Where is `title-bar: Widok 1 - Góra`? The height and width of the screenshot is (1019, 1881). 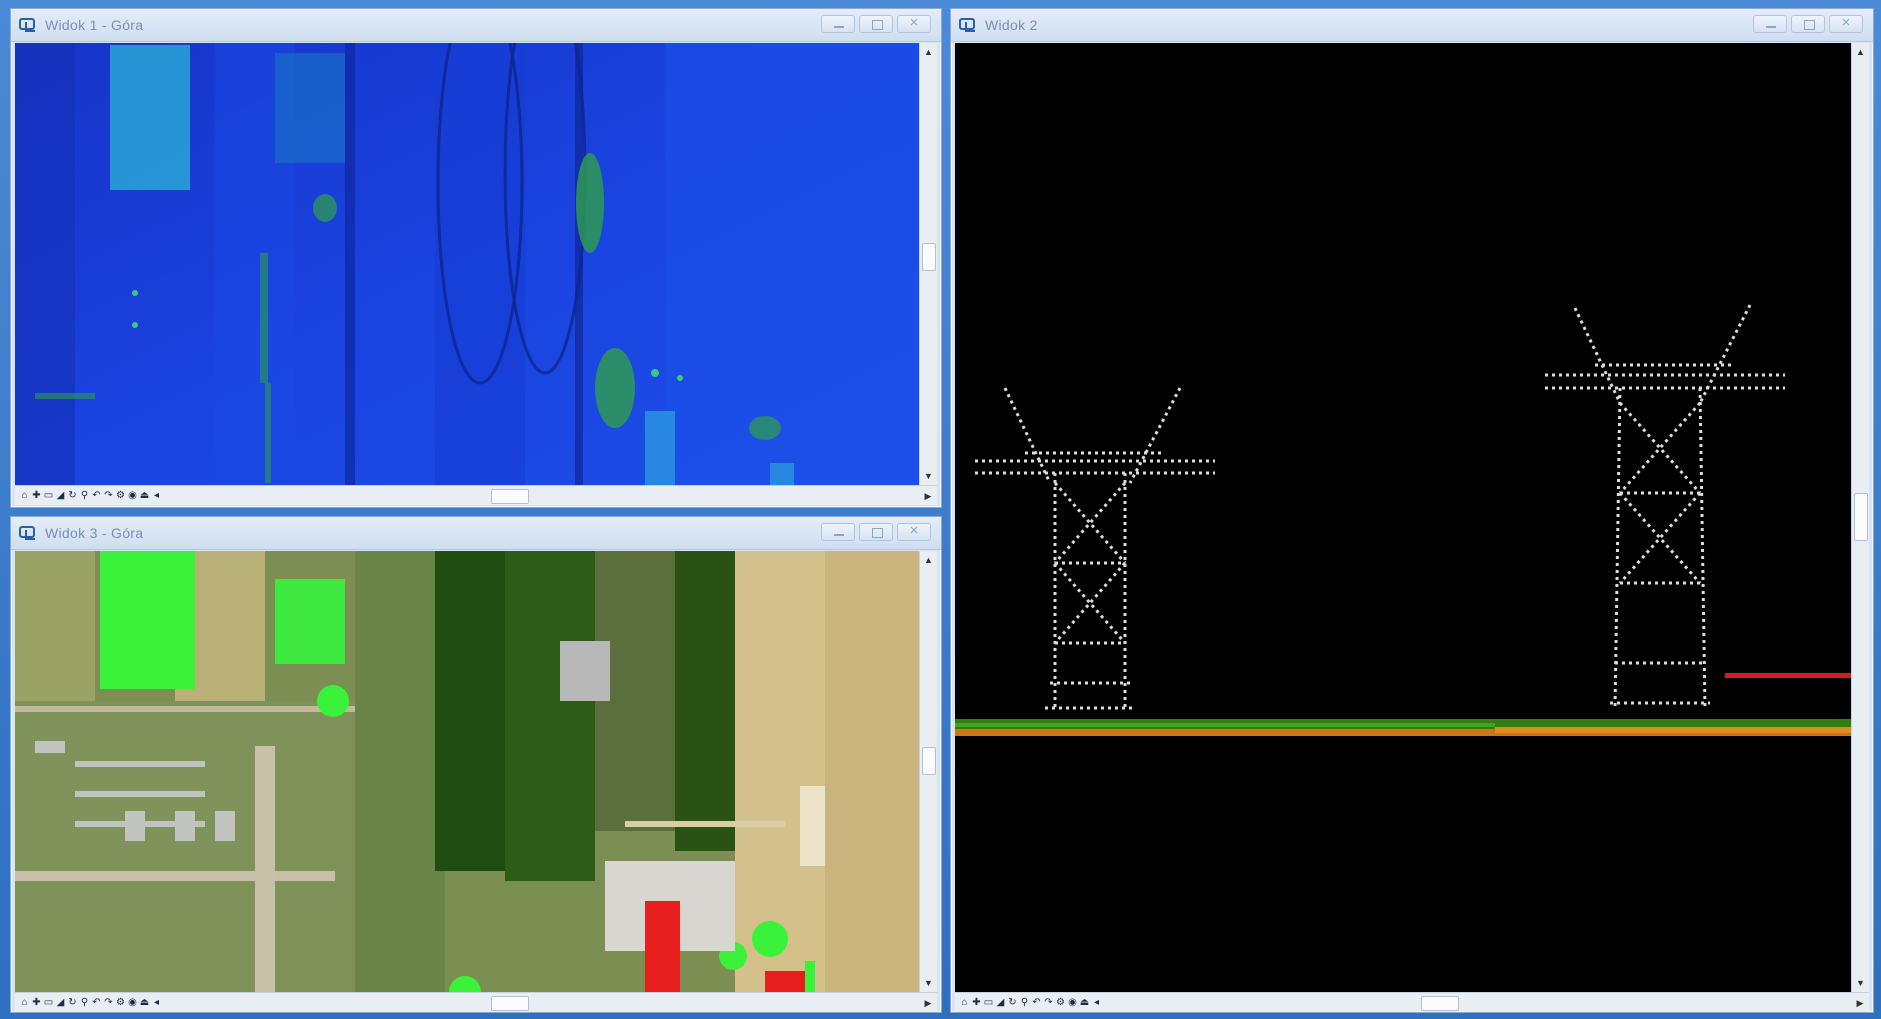 title-bar: Widok 1 - Góra is located at coordinates (476, 25).